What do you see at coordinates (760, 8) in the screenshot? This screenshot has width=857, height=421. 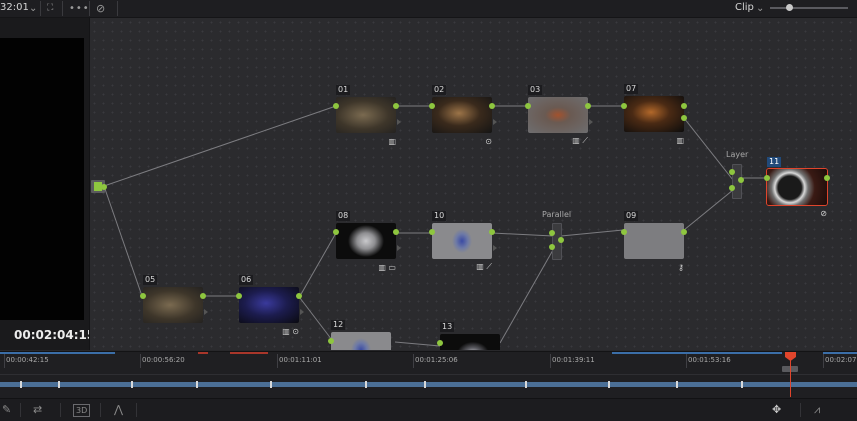 I see `chevron-down-icon: ⌄` at bounding box center [760, 8].